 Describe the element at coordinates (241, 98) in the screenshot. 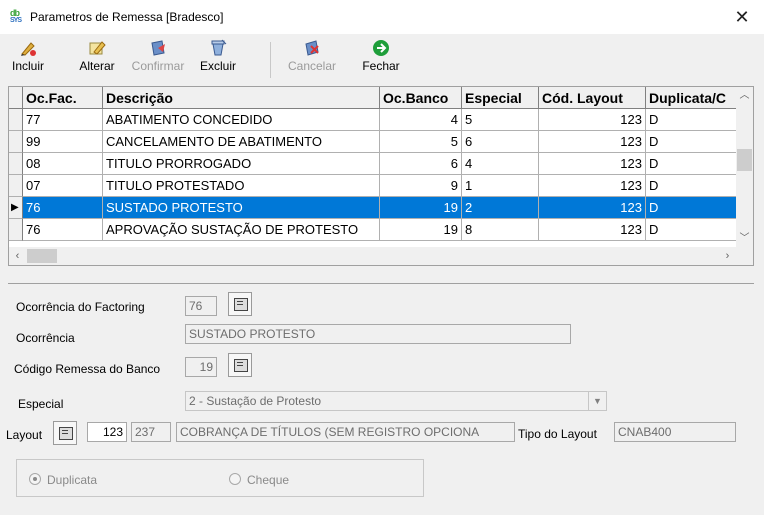

I see `col-descricao: Descrição` at that location.